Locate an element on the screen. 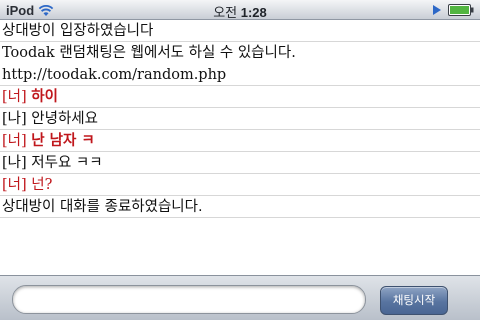 This screenshot has height=320, width=480. system-message: 상대방이 입장하였습니다 is located at coordinates (78, 31).